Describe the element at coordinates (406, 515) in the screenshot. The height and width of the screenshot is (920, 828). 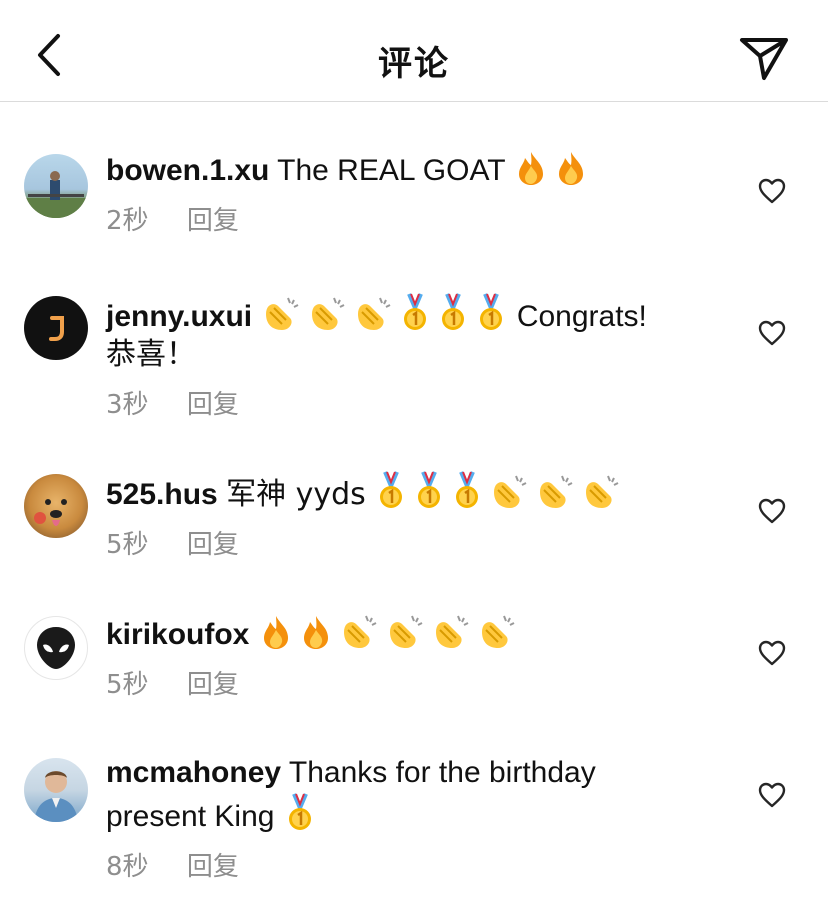
I see `comment-body: 525.hus 军神 yyds 5秒 回复` at that location.